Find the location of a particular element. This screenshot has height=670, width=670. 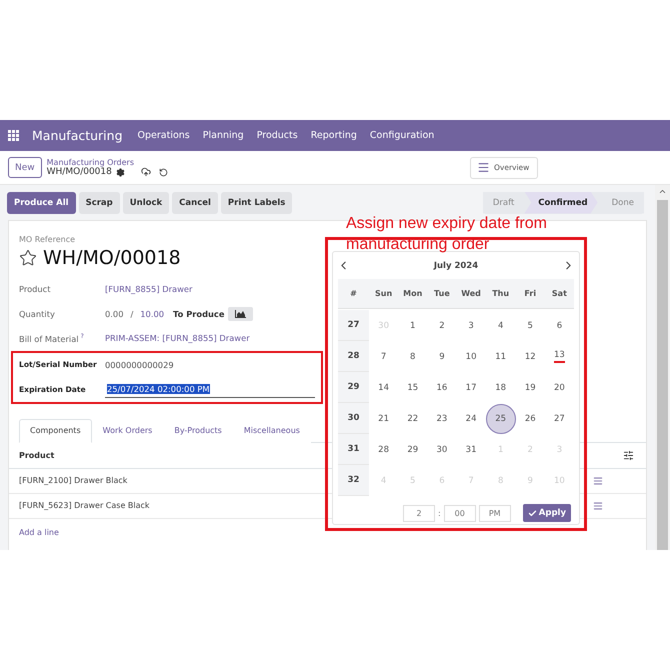

calendar-day: 2 is located at coordinates (442, 325).